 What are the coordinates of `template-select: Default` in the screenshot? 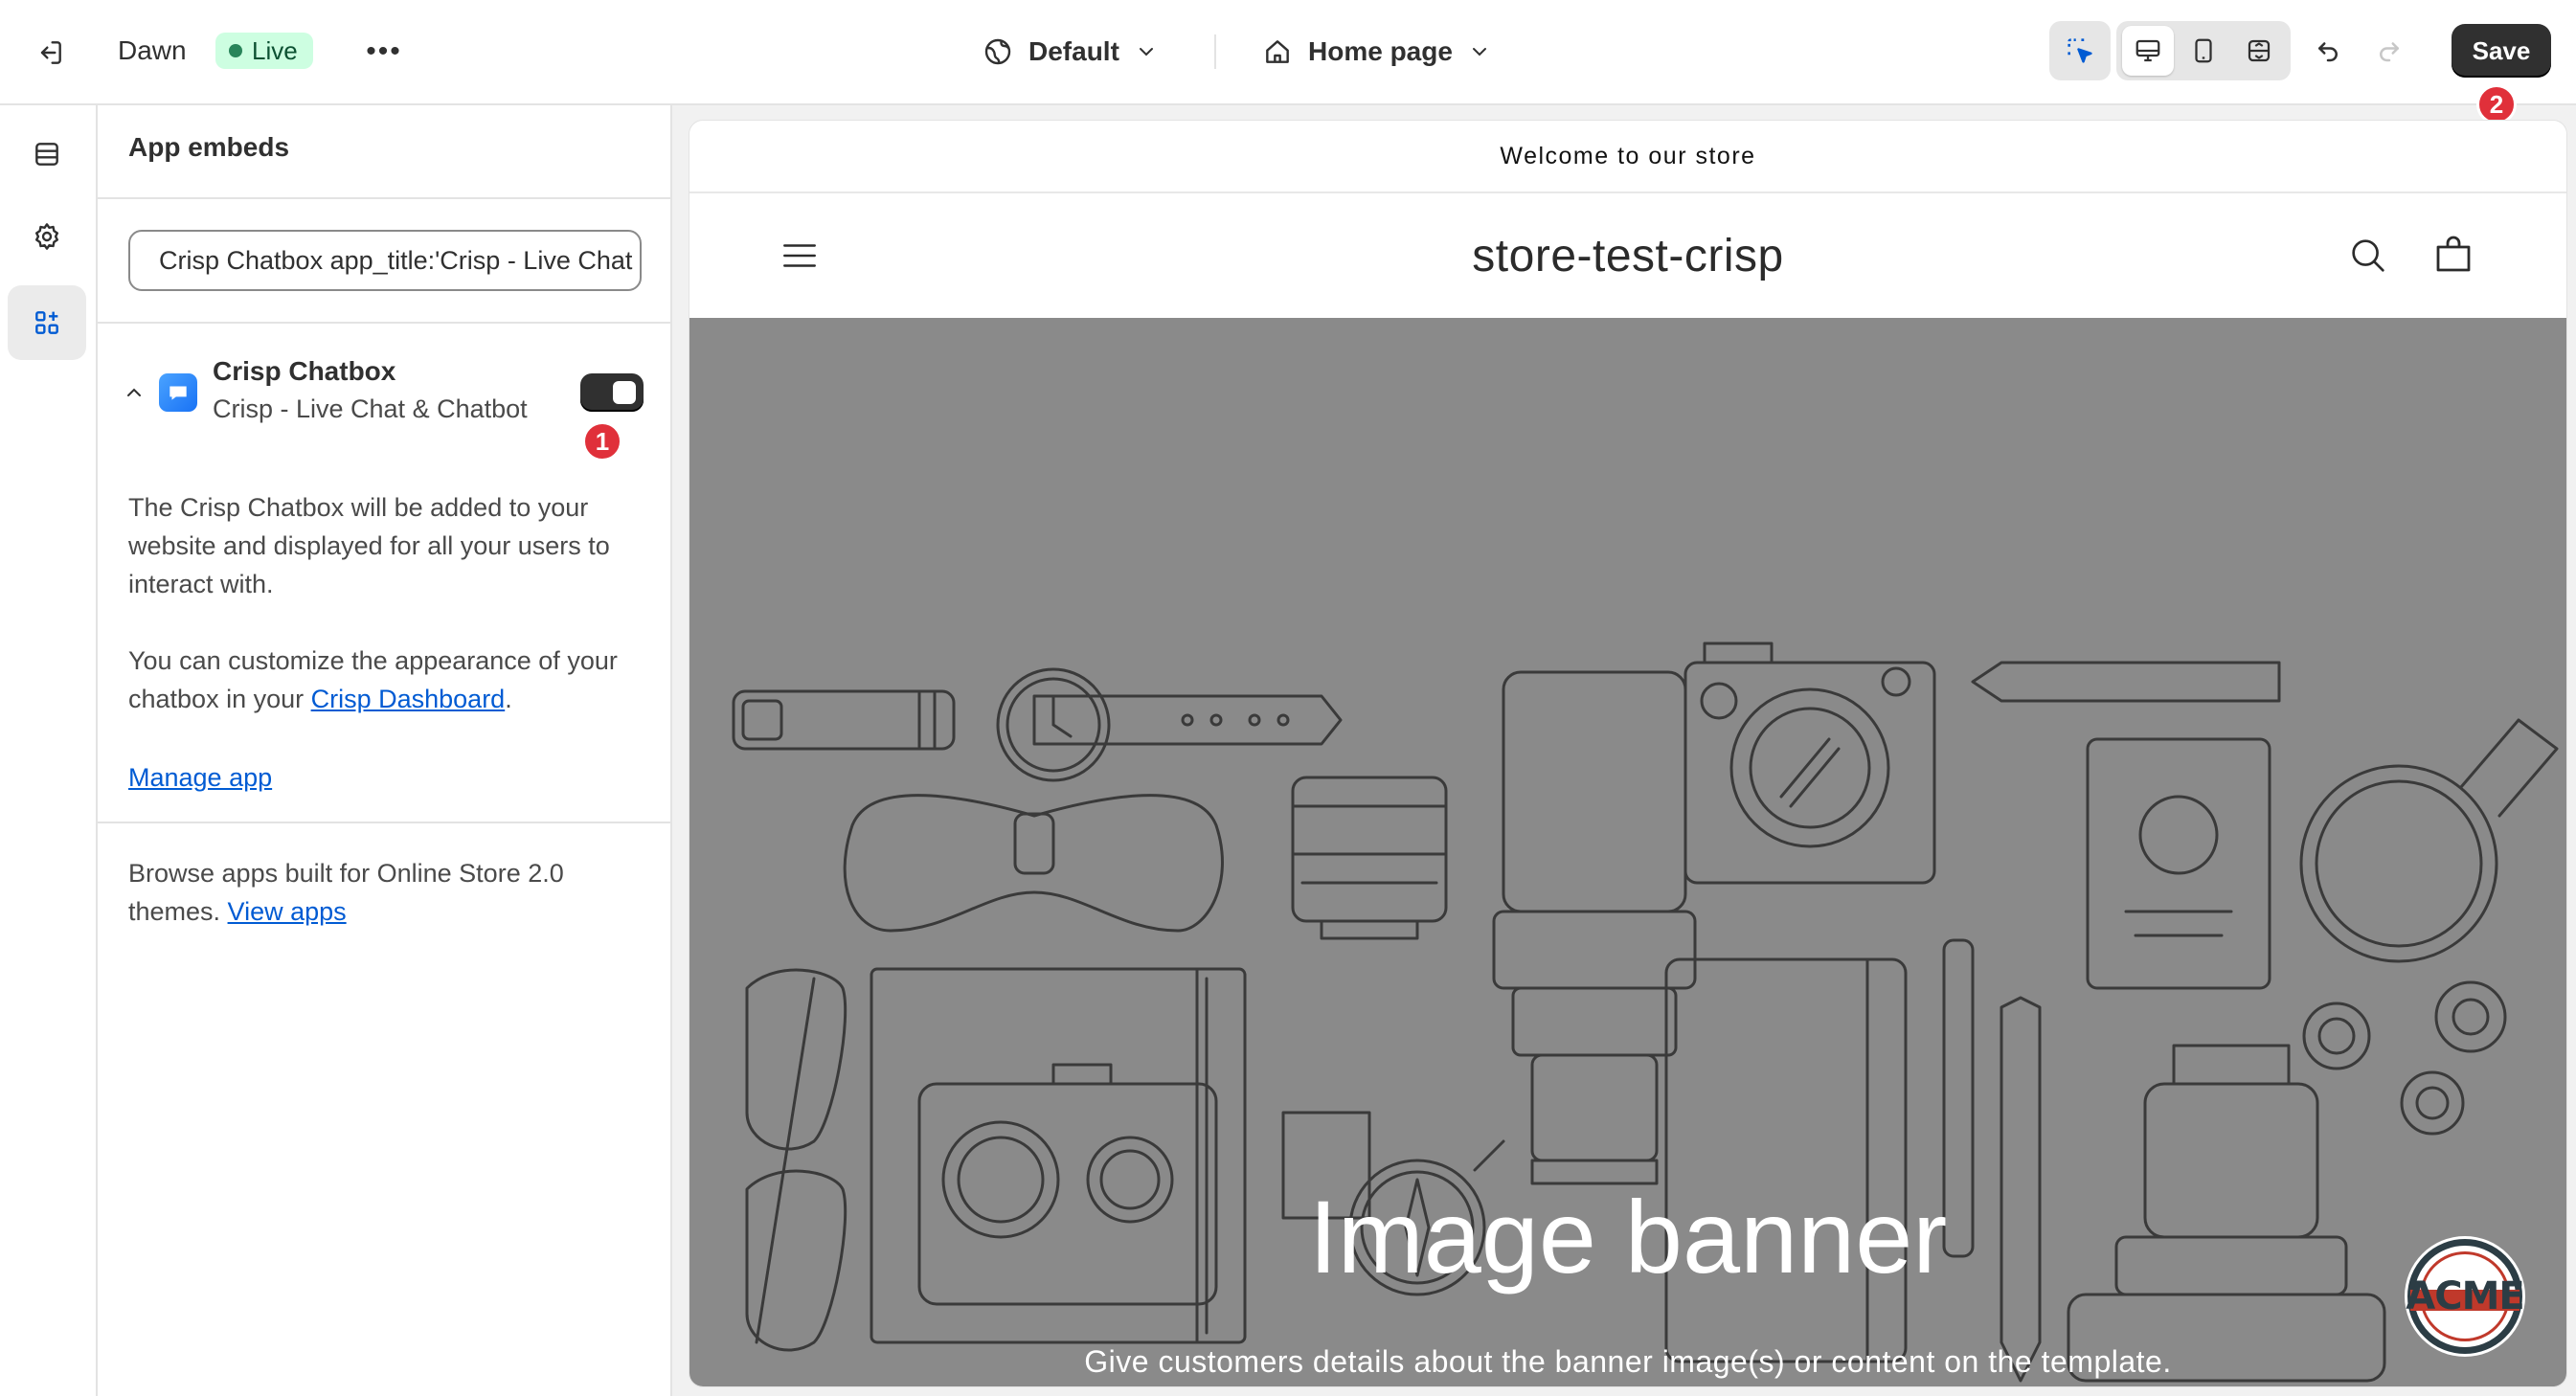 It's located at (1070, 52).